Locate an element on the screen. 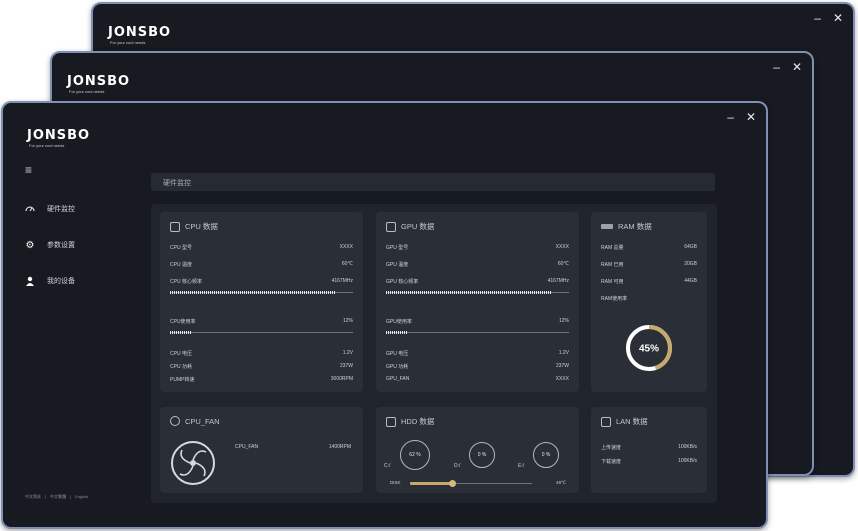  sidebar-item-settings: ⚙ 参数设置 is located at coordinates (50, 245).